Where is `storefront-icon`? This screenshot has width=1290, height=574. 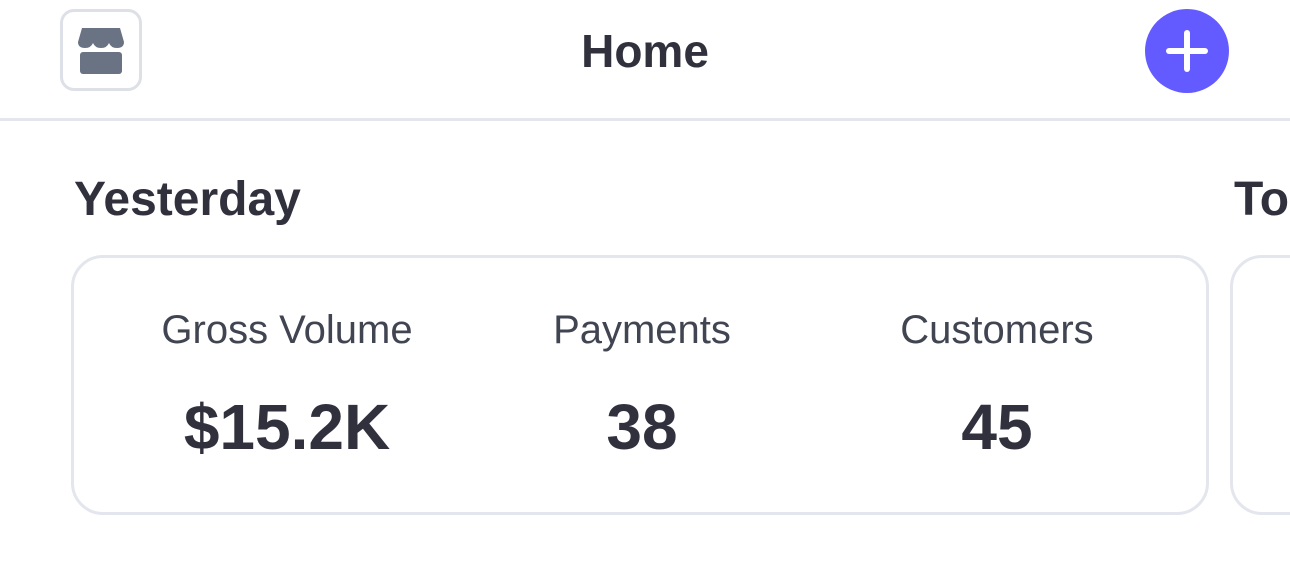
storefront-icon is located at coordinates (101, 51).